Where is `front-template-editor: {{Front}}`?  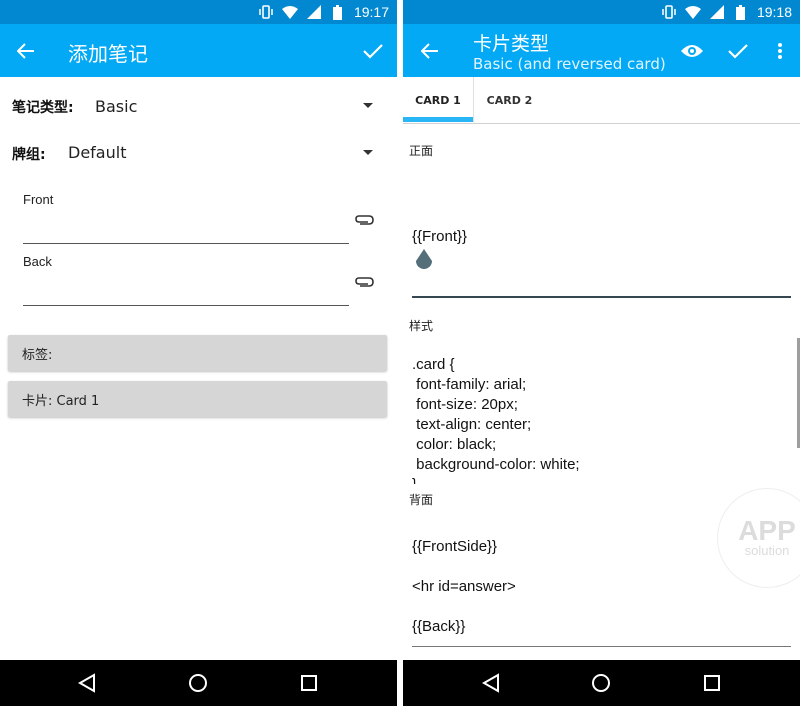 front-template-editor: {{Front}} is located at coordinates (439, 237).